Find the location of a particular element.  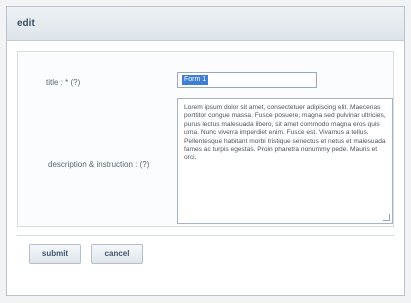

dialog-title: edit is located at coordinates (26, 23).